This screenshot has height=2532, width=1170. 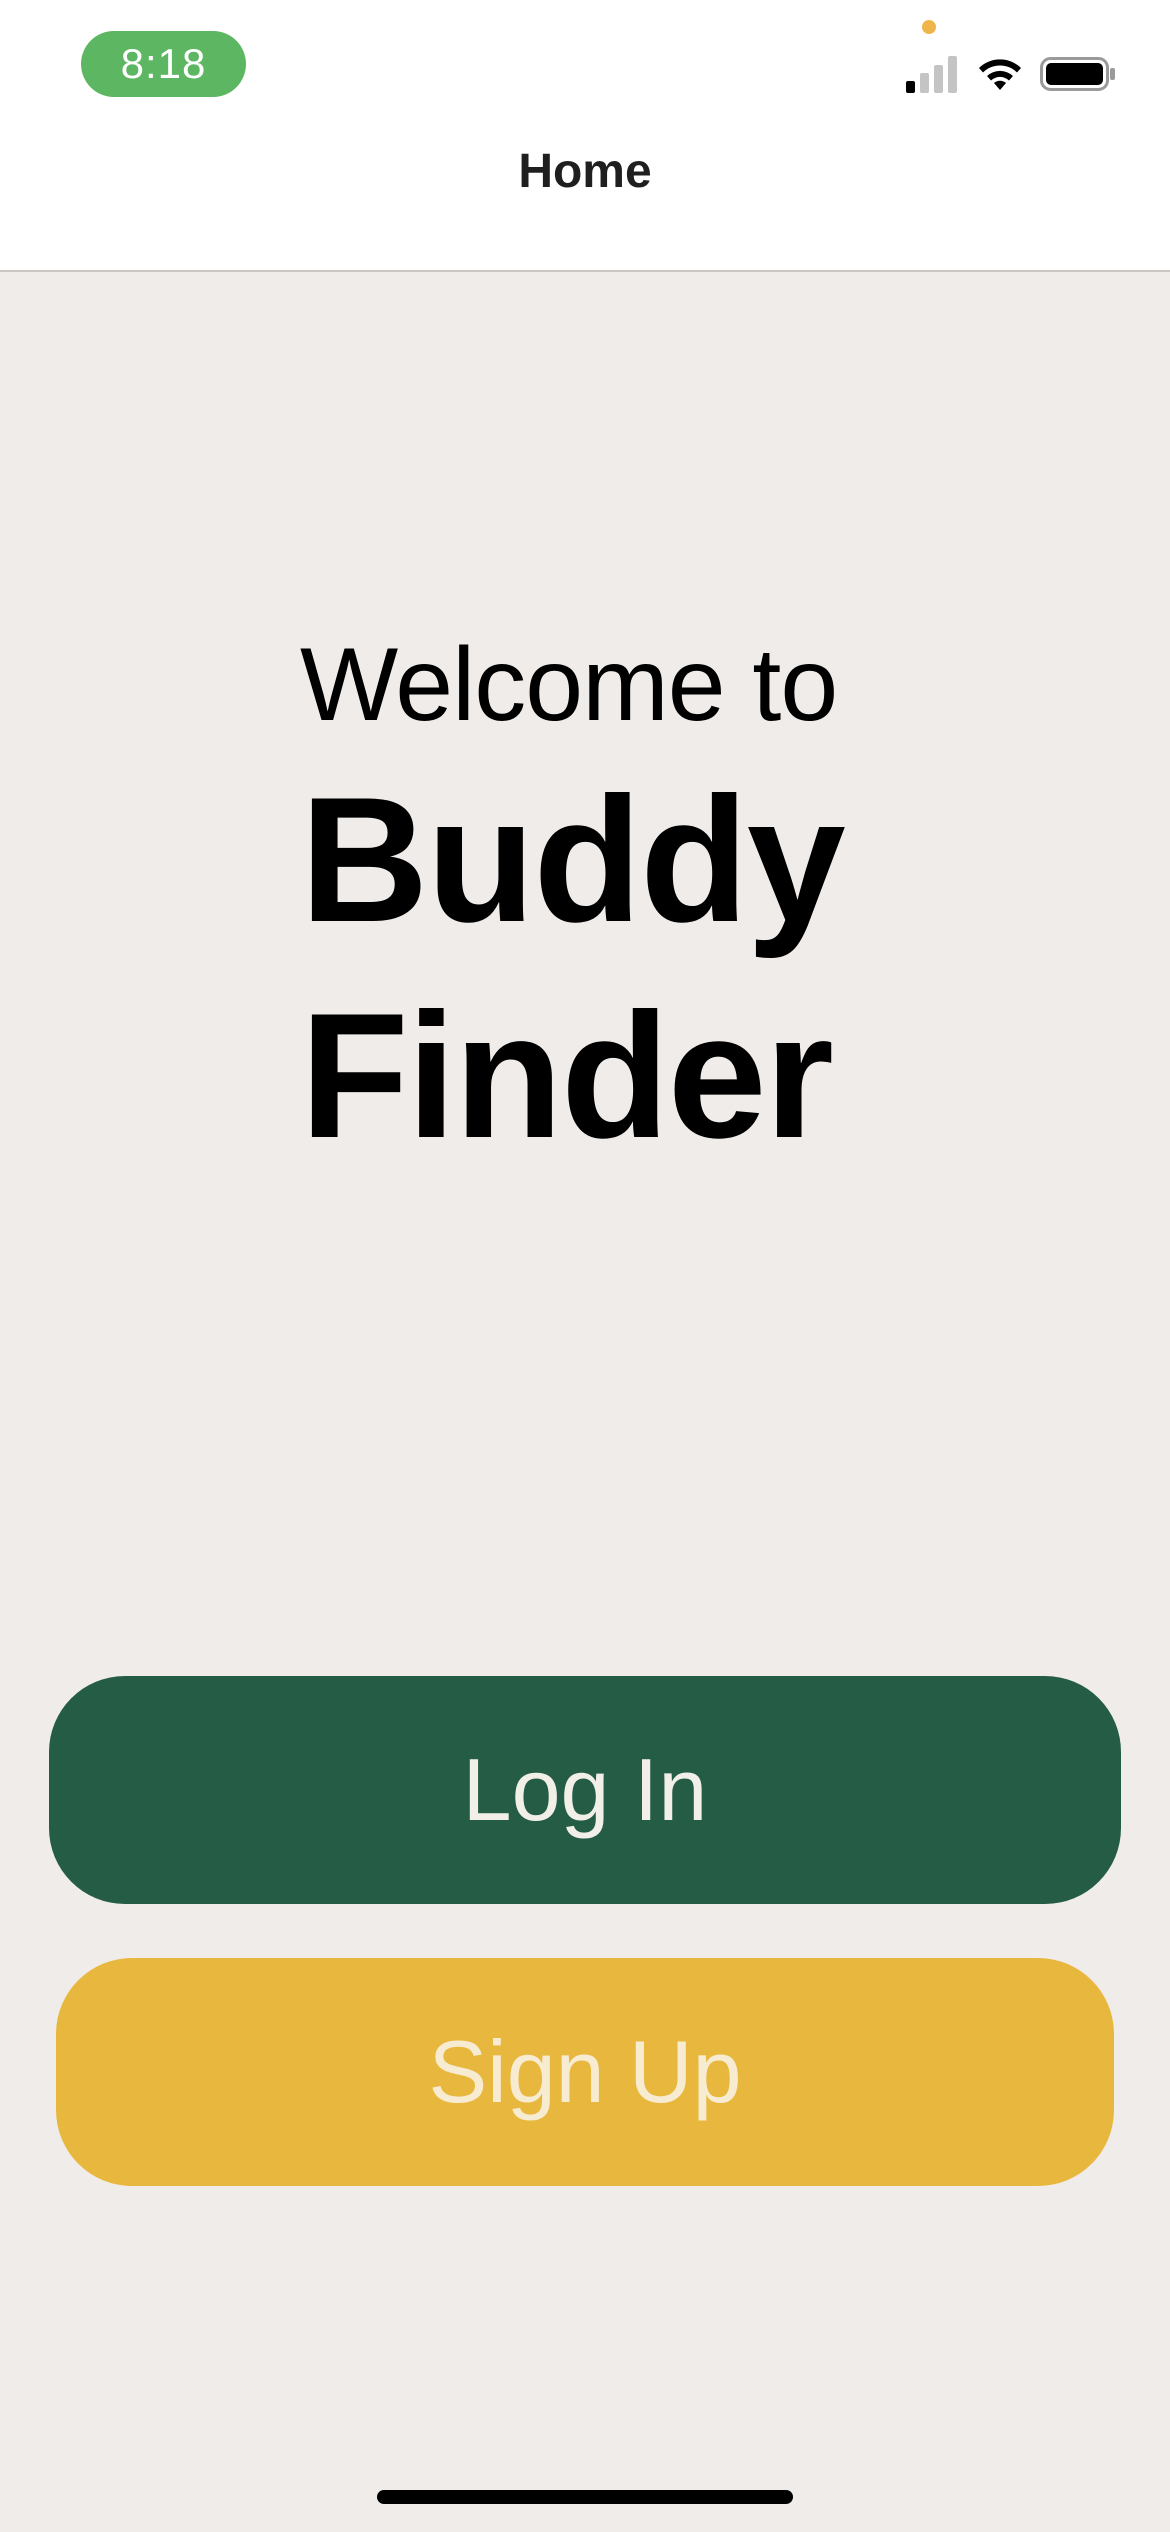 What do you see at coordinates (585, 2497) in the screenshot?
I see `home-indicator` at bounding box center [585, 2497].